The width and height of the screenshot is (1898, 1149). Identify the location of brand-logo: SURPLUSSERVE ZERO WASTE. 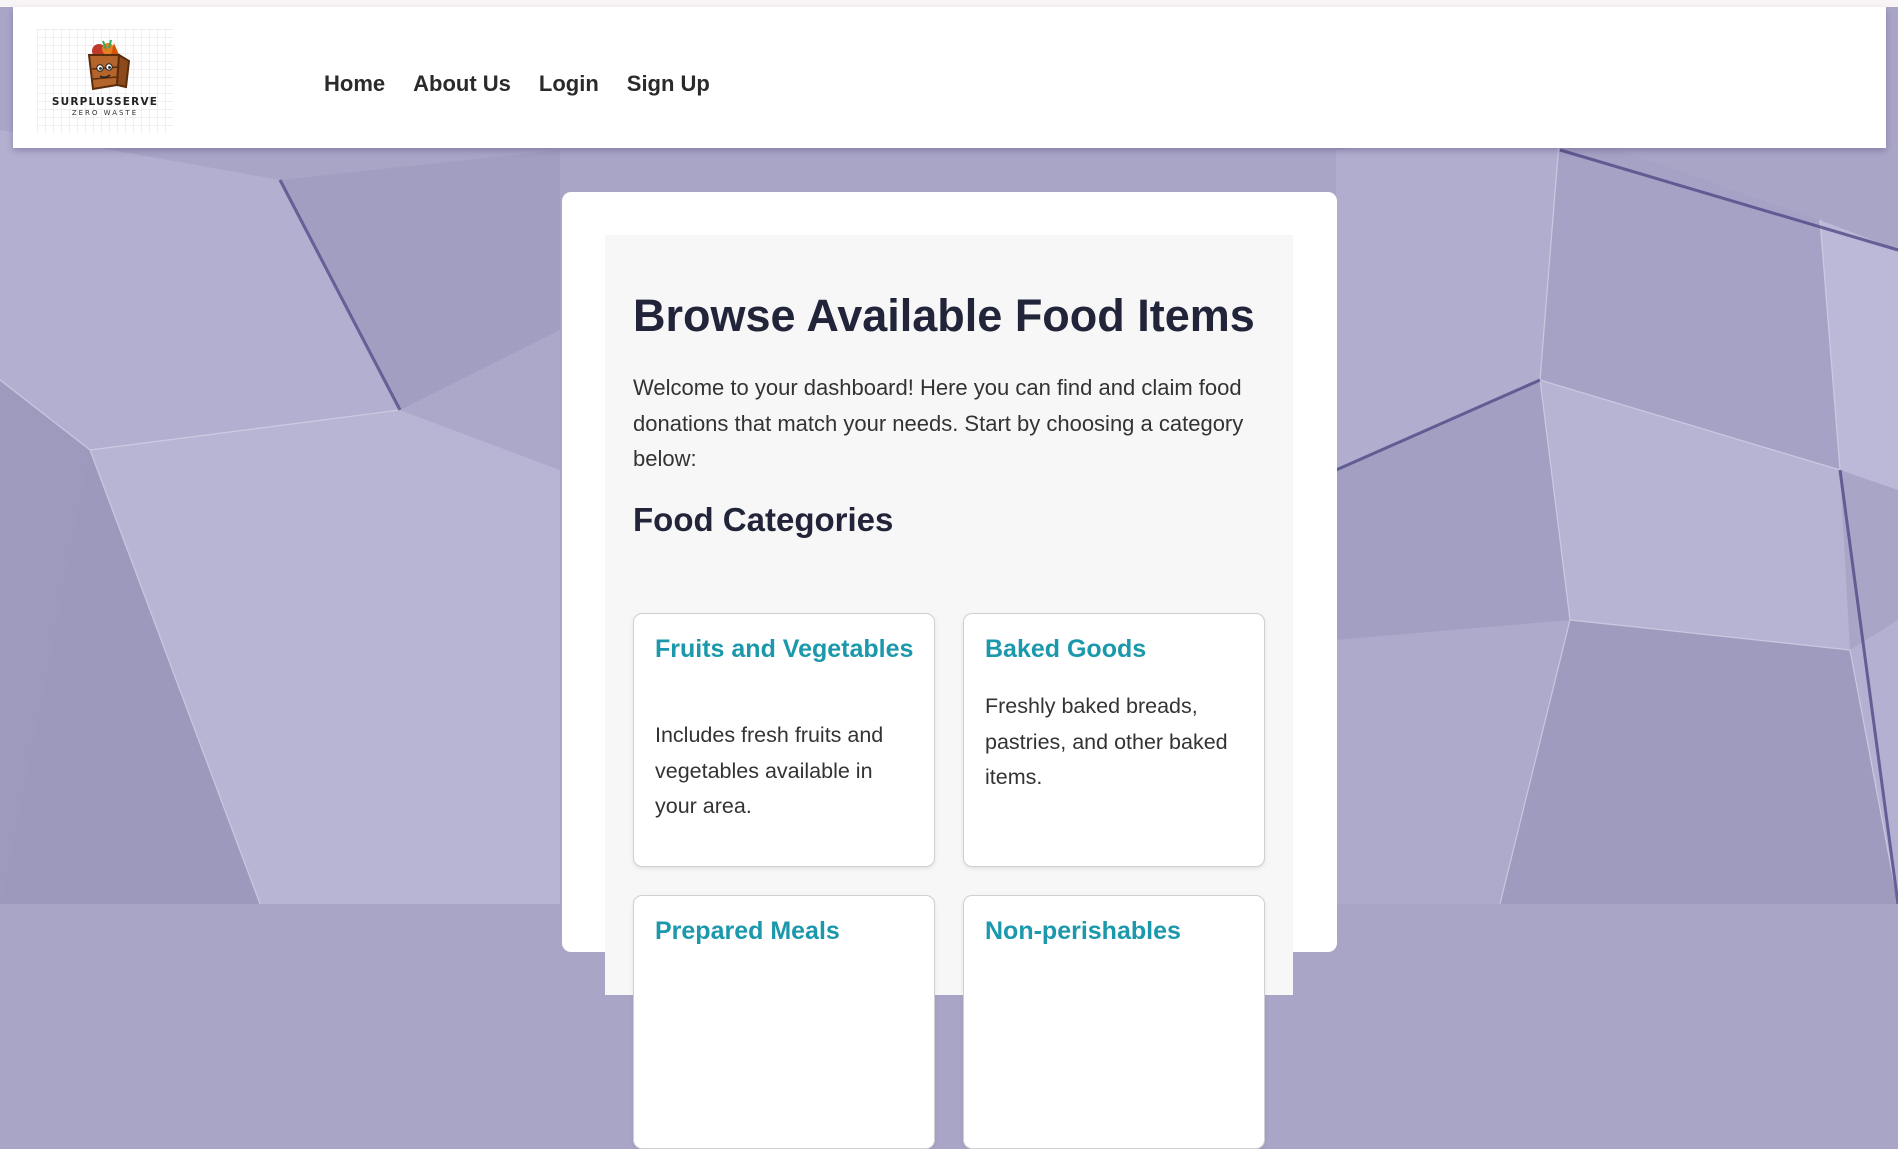
(105, 81).